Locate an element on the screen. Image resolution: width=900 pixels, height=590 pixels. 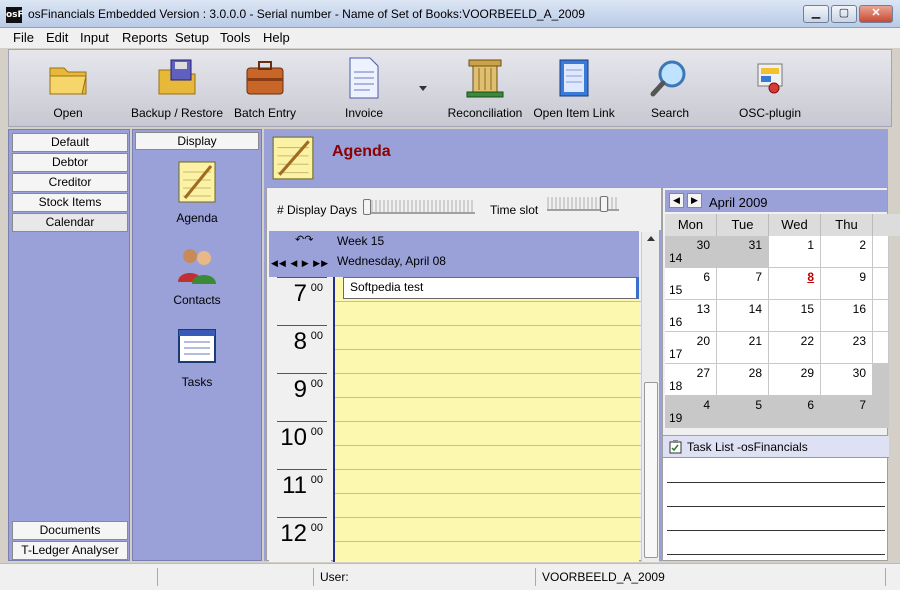
nav-stock-items: Stock Items is located at coordinates (70, 202).